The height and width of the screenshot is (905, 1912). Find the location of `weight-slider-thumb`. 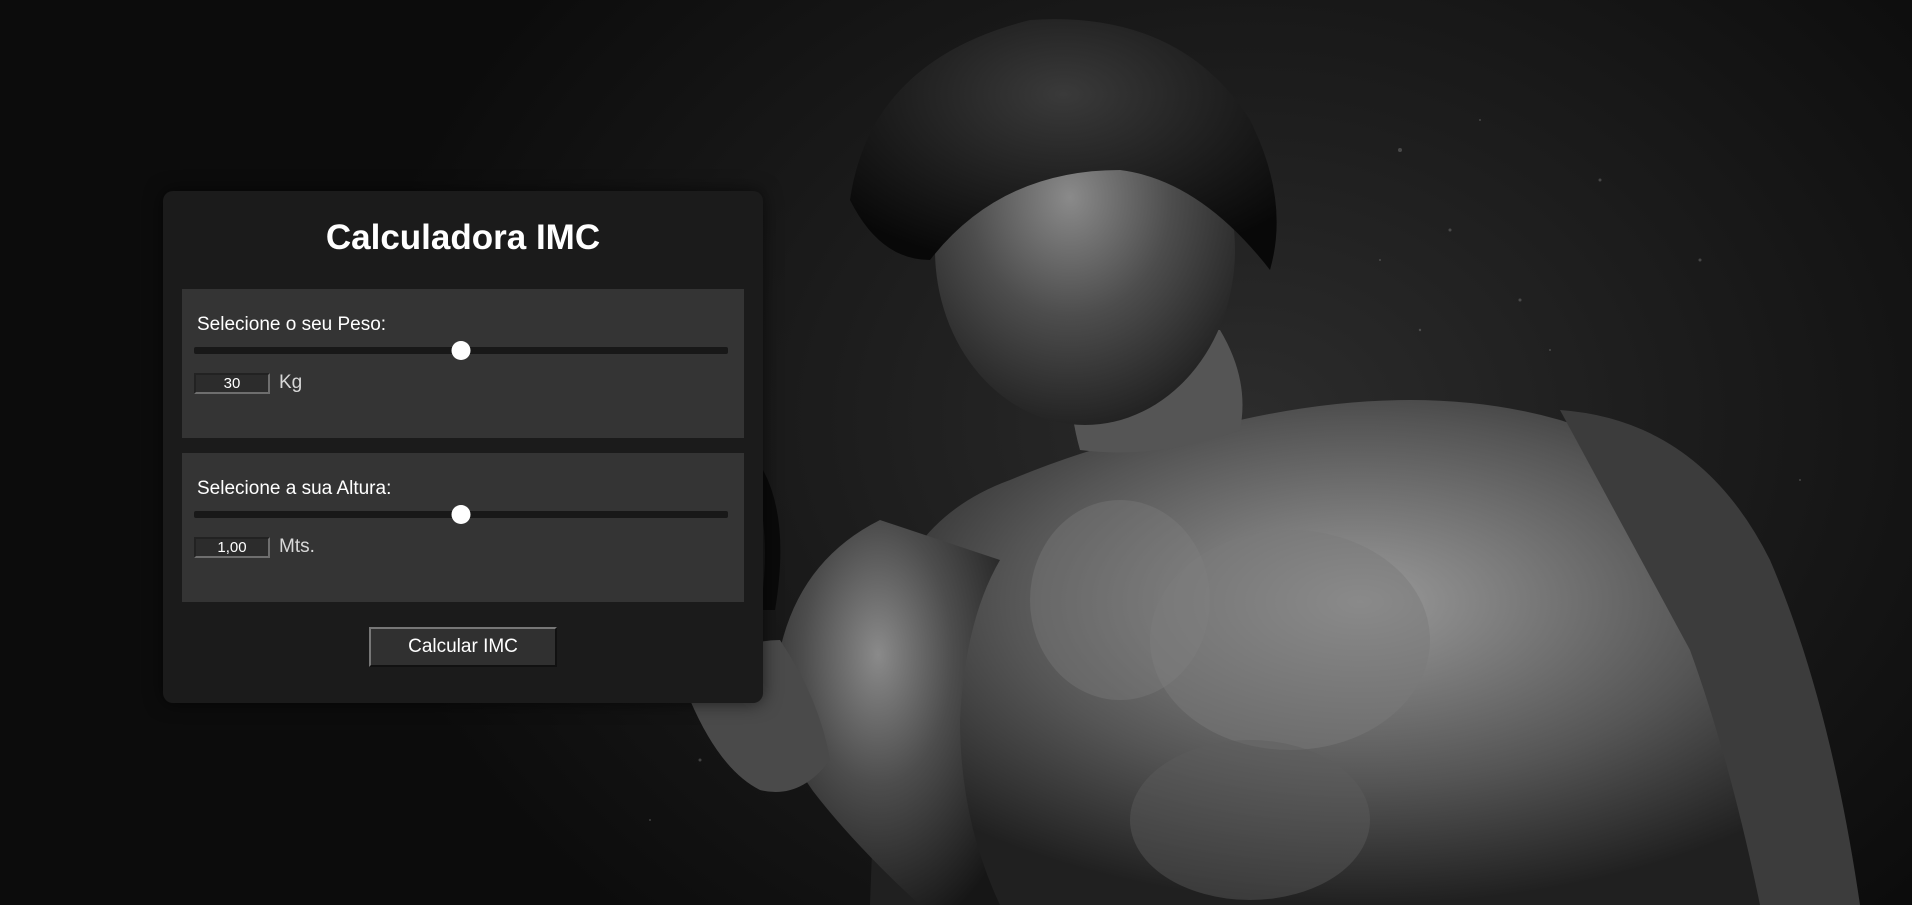

weight-slider-thumb is located at coordinates (461, 350).